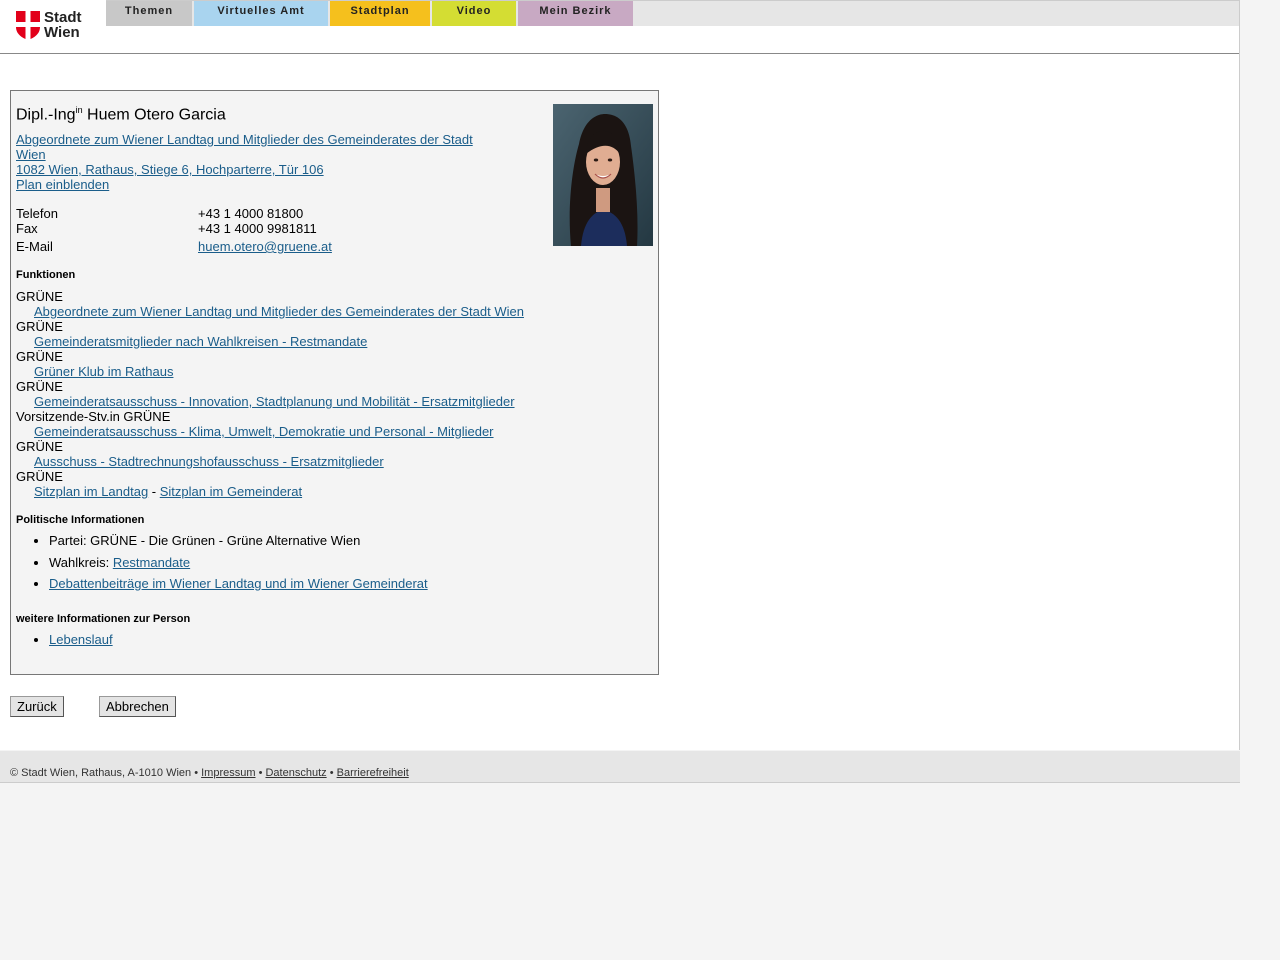  I want to click on barrierefreiheit-link: Barrierefreiheit, so click(373, 773).